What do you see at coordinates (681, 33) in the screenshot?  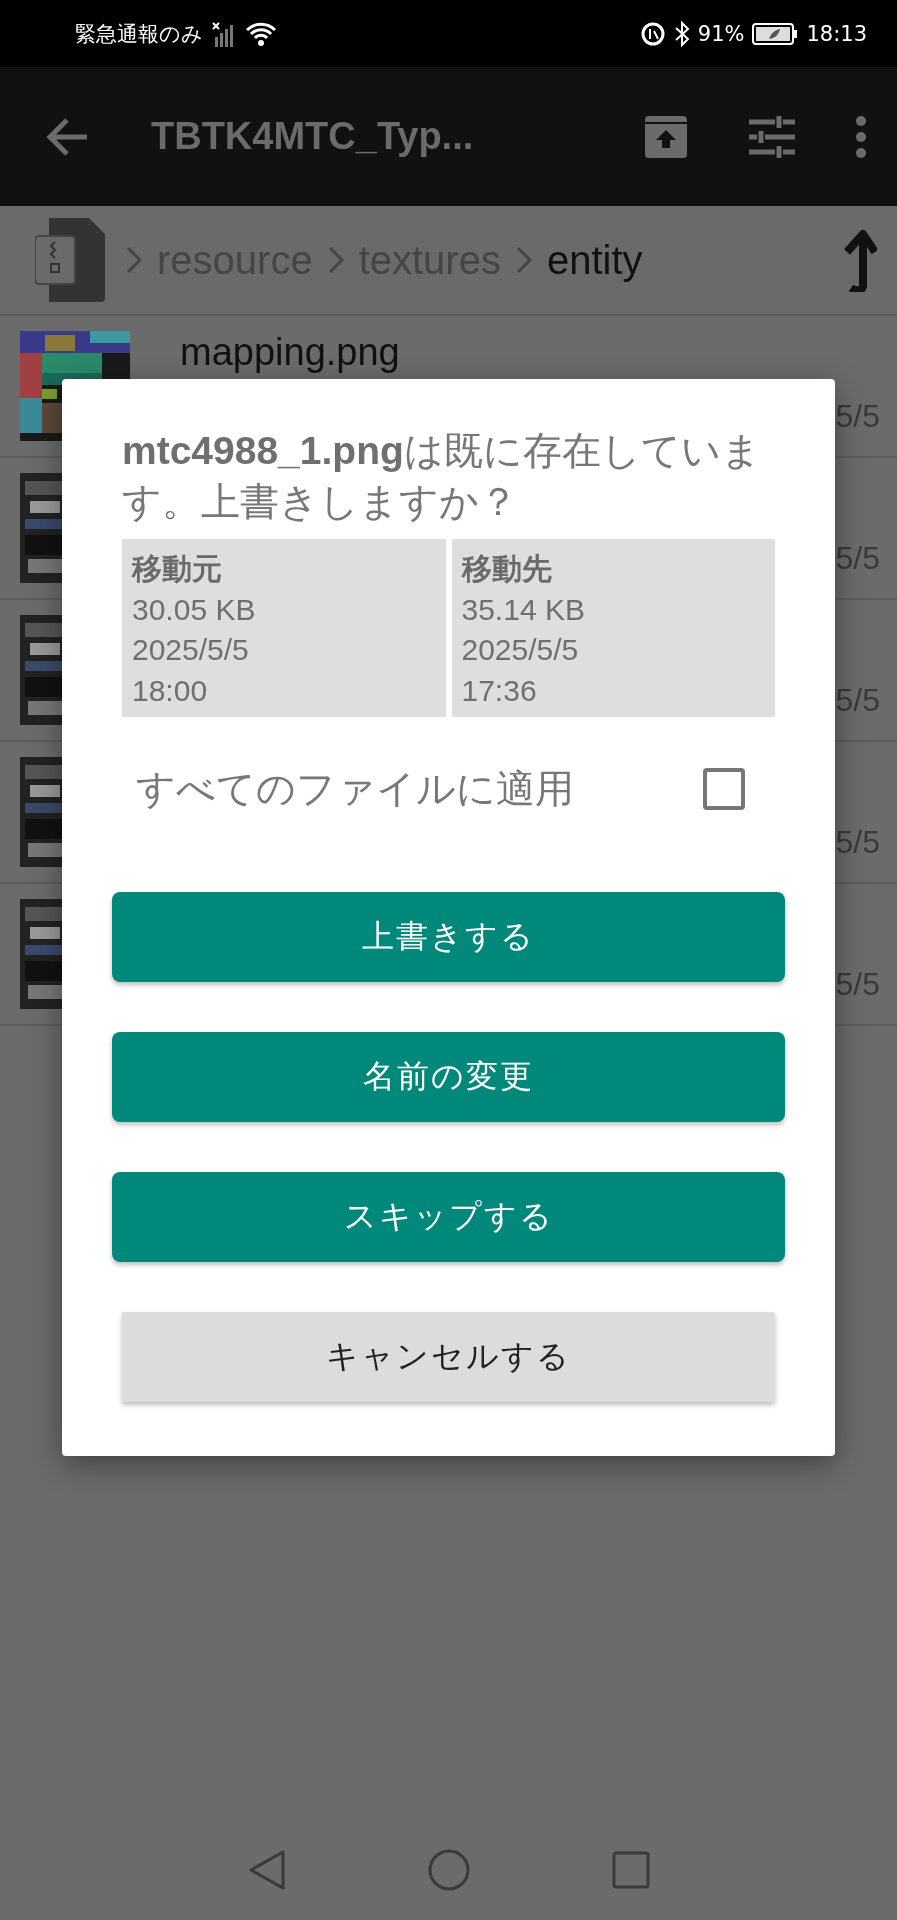 I see `bluetooth-icon` at bounding box center [681, 33].